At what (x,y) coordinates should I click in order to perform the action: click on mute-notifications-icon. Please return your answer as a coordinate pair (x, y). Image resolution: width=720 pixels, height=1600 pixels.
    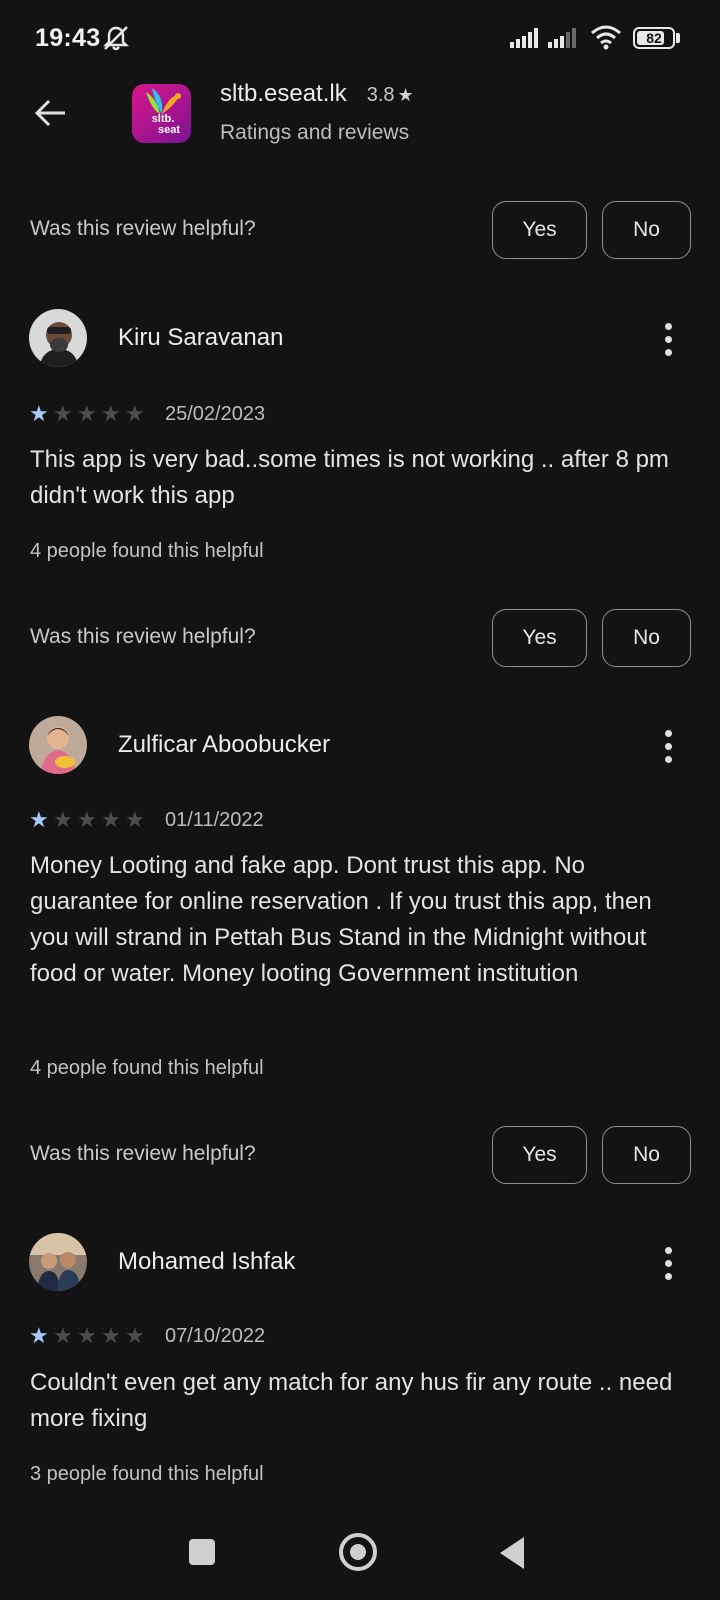
    Looking at the image, I should click on (116, 38).